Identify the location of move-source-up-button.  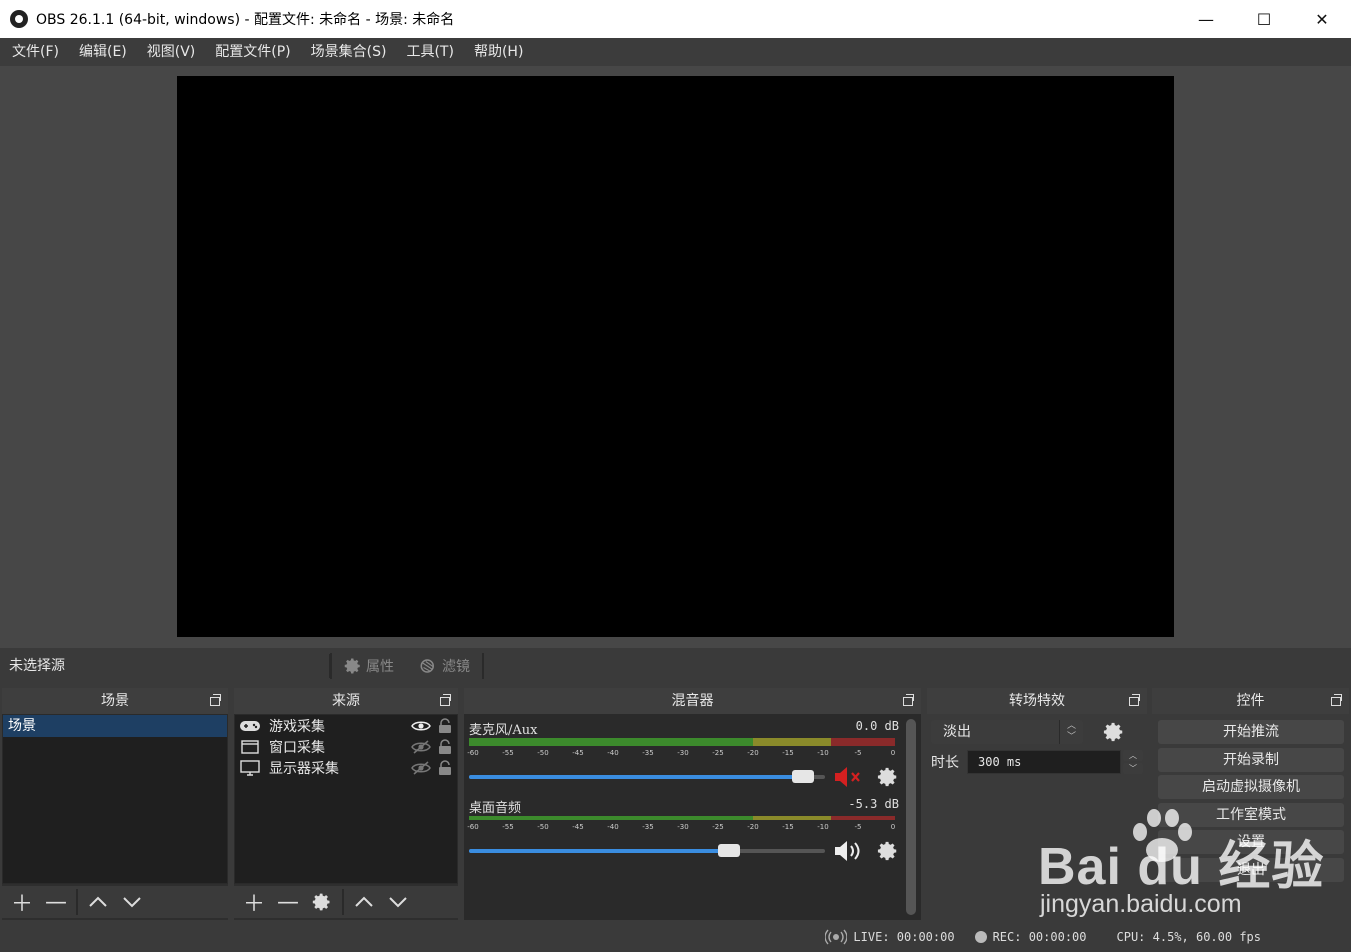
(364, 902).